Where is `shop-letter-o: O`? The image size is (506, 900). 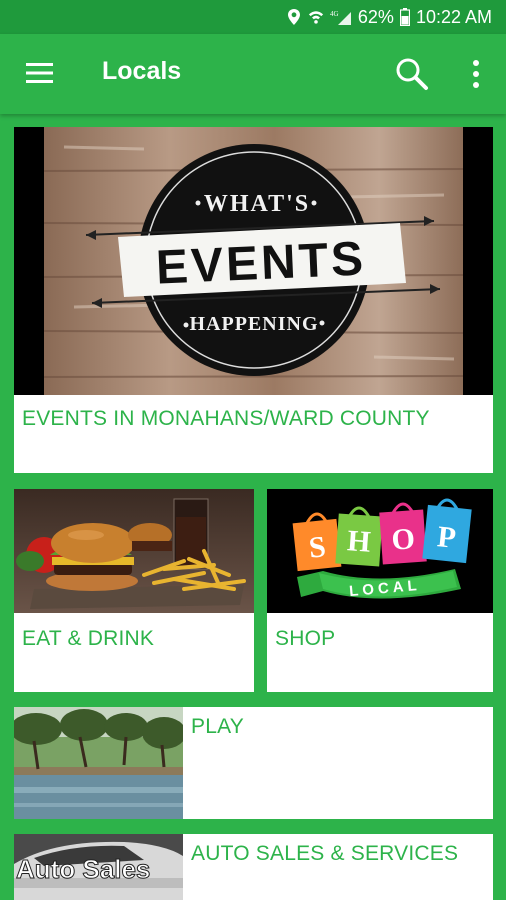
shop-letter-o: O is located at coordinates (403, 539).